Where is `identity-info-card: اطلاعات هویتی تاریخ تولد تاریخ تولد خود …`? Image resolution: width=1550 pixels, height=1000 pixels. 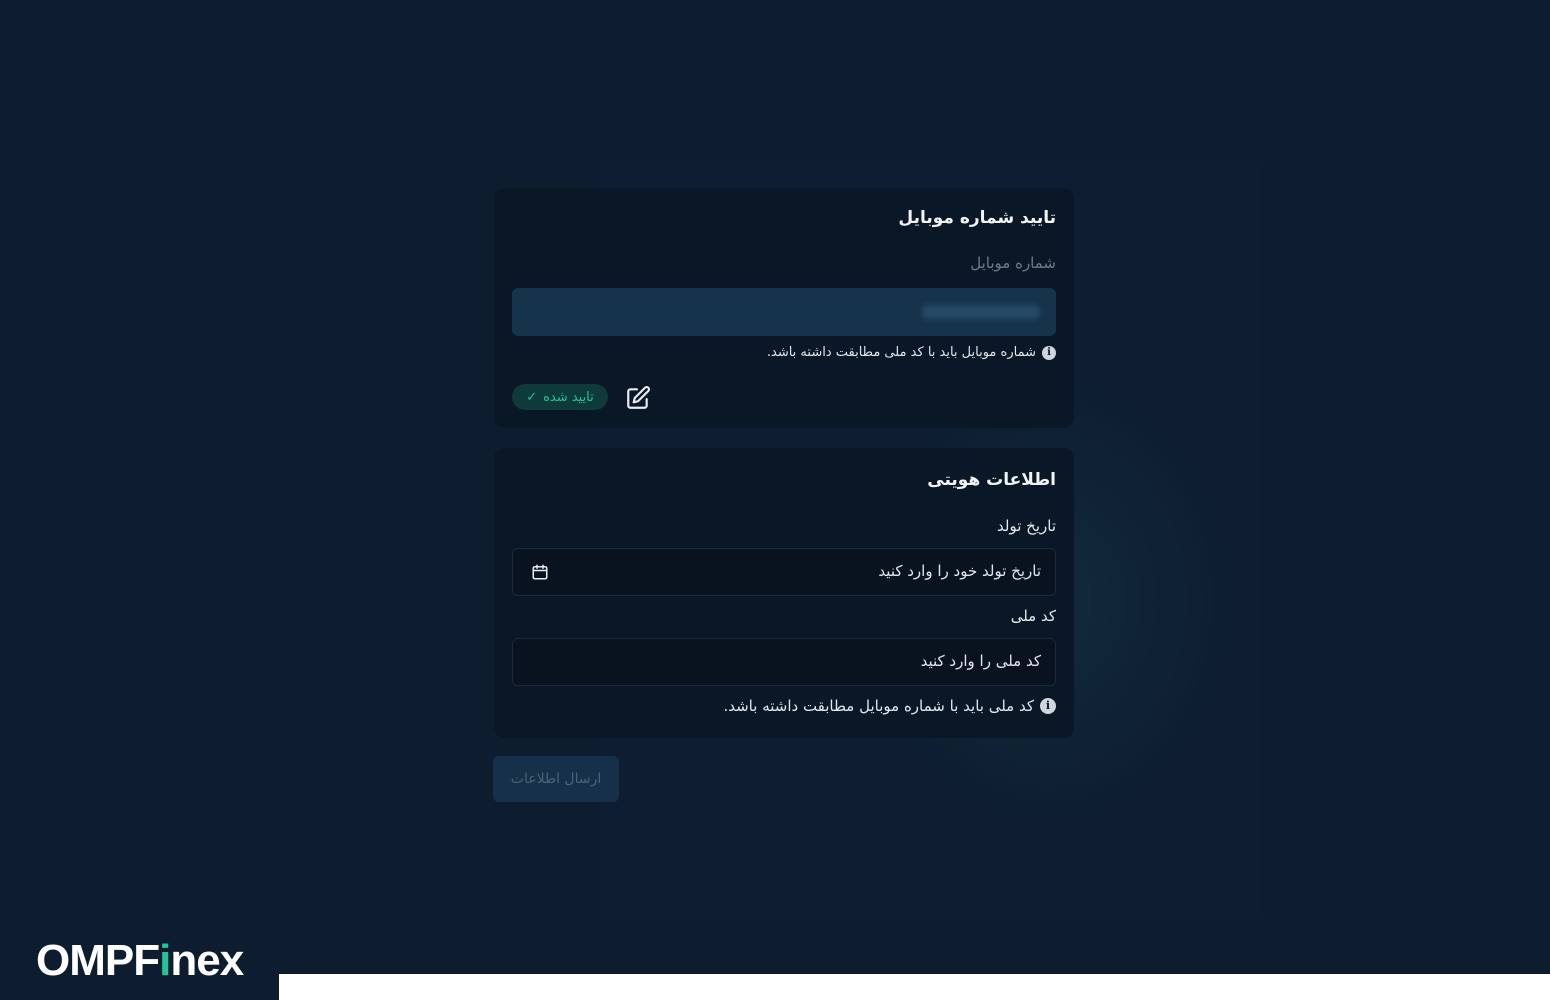 identity-info-card: اطلاعات هویتی تاریخ تولد تاریخ تولد خود … is located at coordinates (784, 593).